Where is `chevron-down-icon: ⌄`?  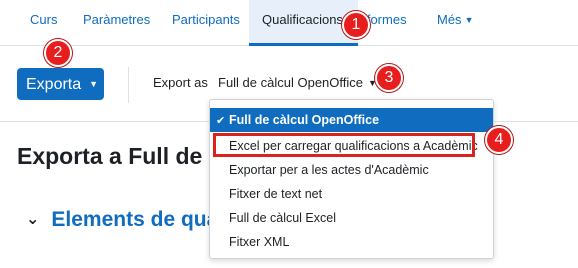
chevron-down-icon: ⌄ is located at coordinates (32, 219).